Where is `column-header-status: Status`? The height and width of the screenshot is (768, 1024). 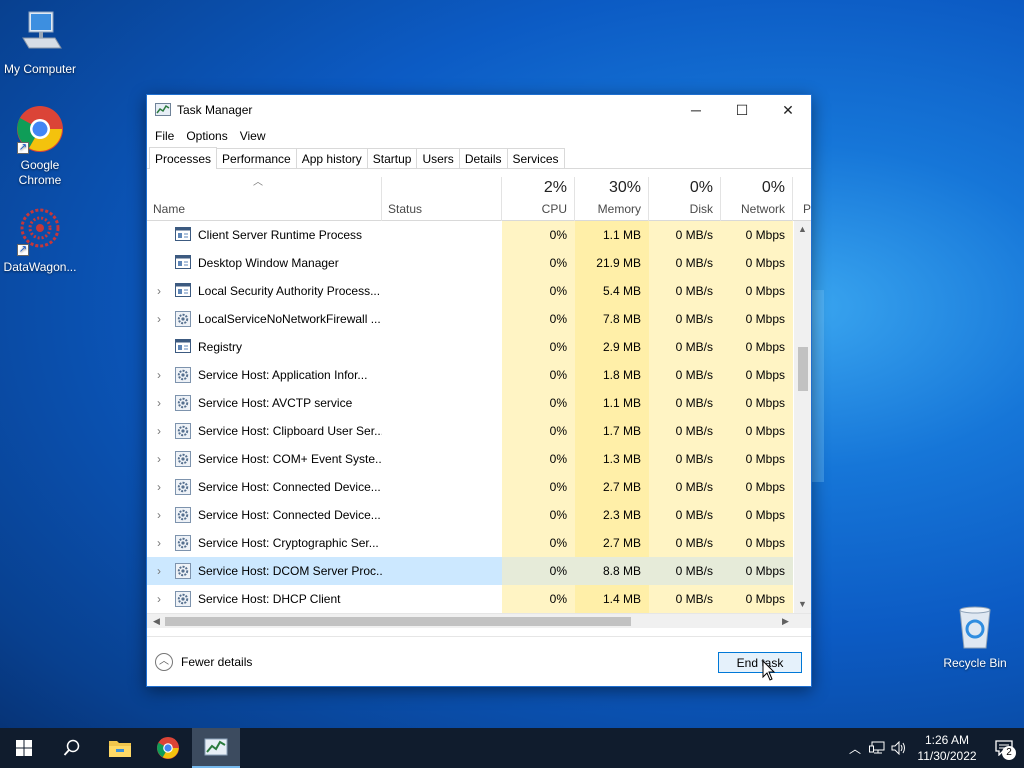 column-header-status: Status is located at coordinates (442, 195).